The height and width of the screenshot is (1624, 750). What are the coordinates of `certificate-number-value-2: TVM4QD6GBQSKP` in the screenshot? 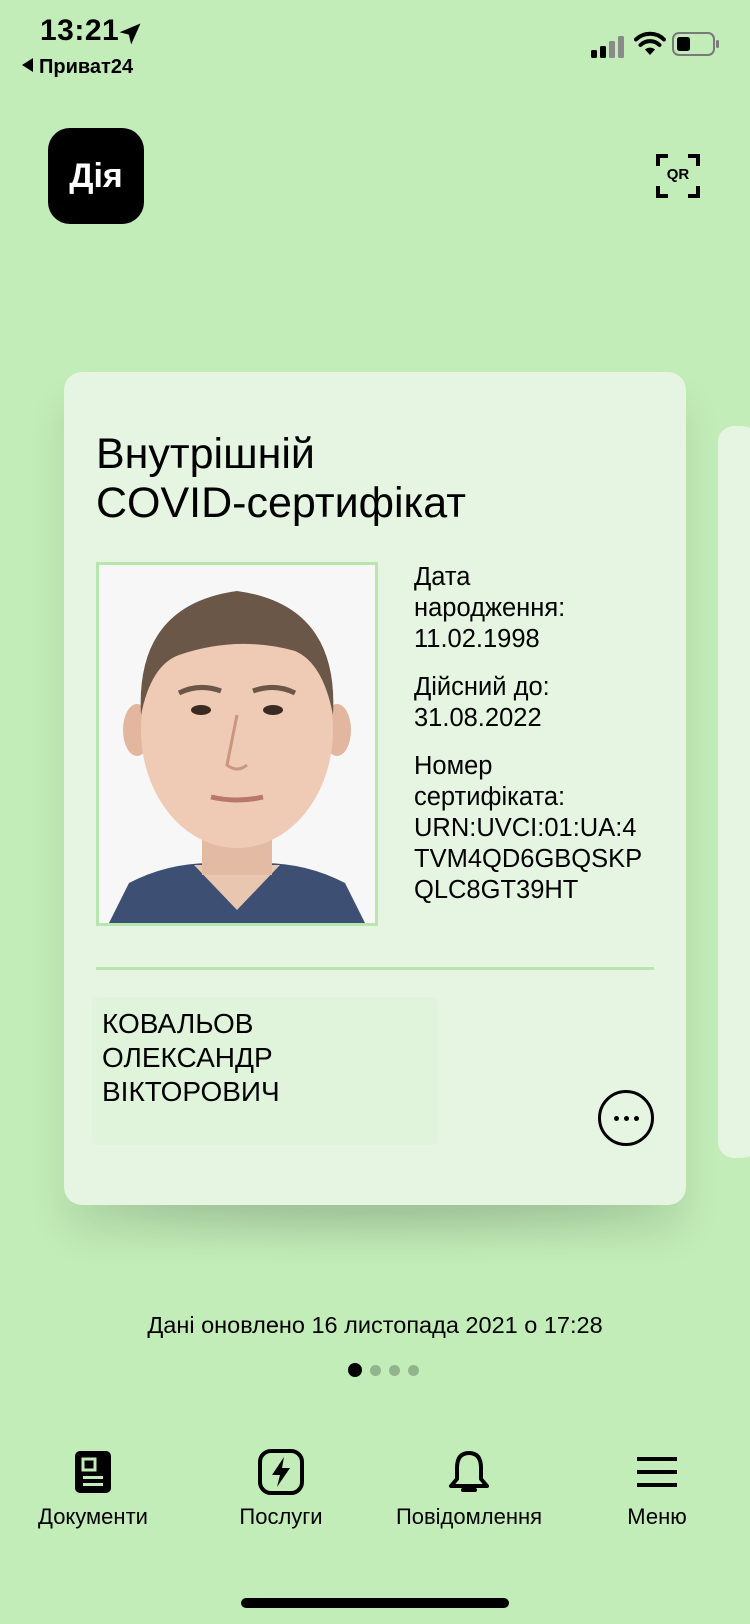 It's located at (528, 859).